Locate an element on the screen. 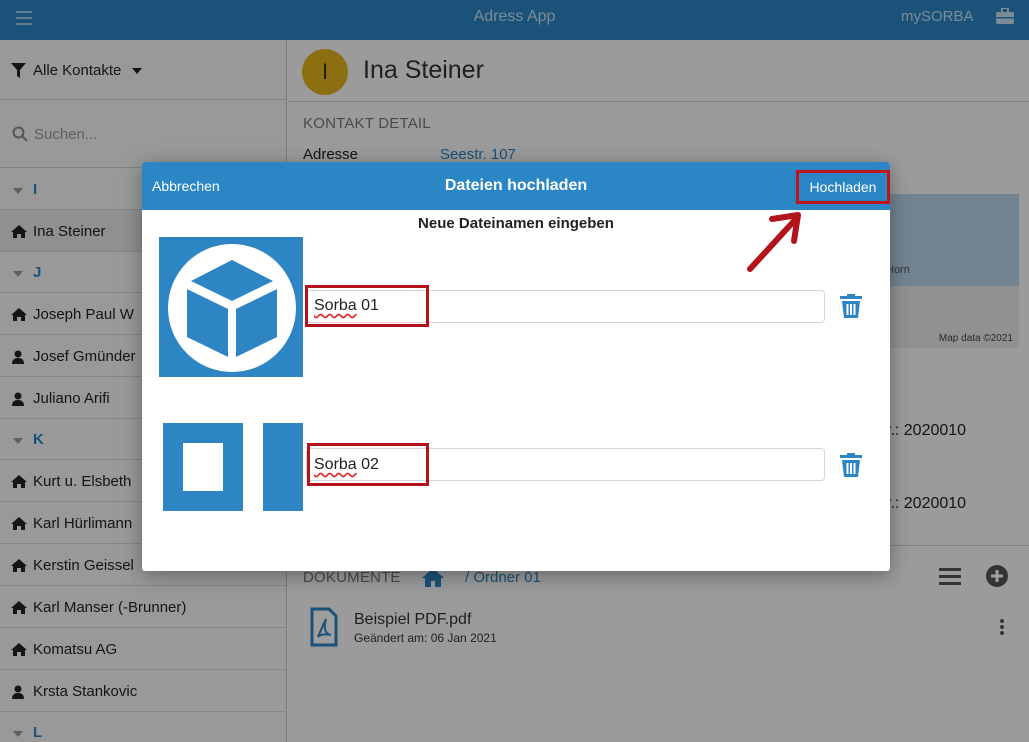 The height and width of the screenshot is (742, 1029). dialog-header: Abbrechen Dateien hochladen Hochladen is located at coordinates (516, 186).